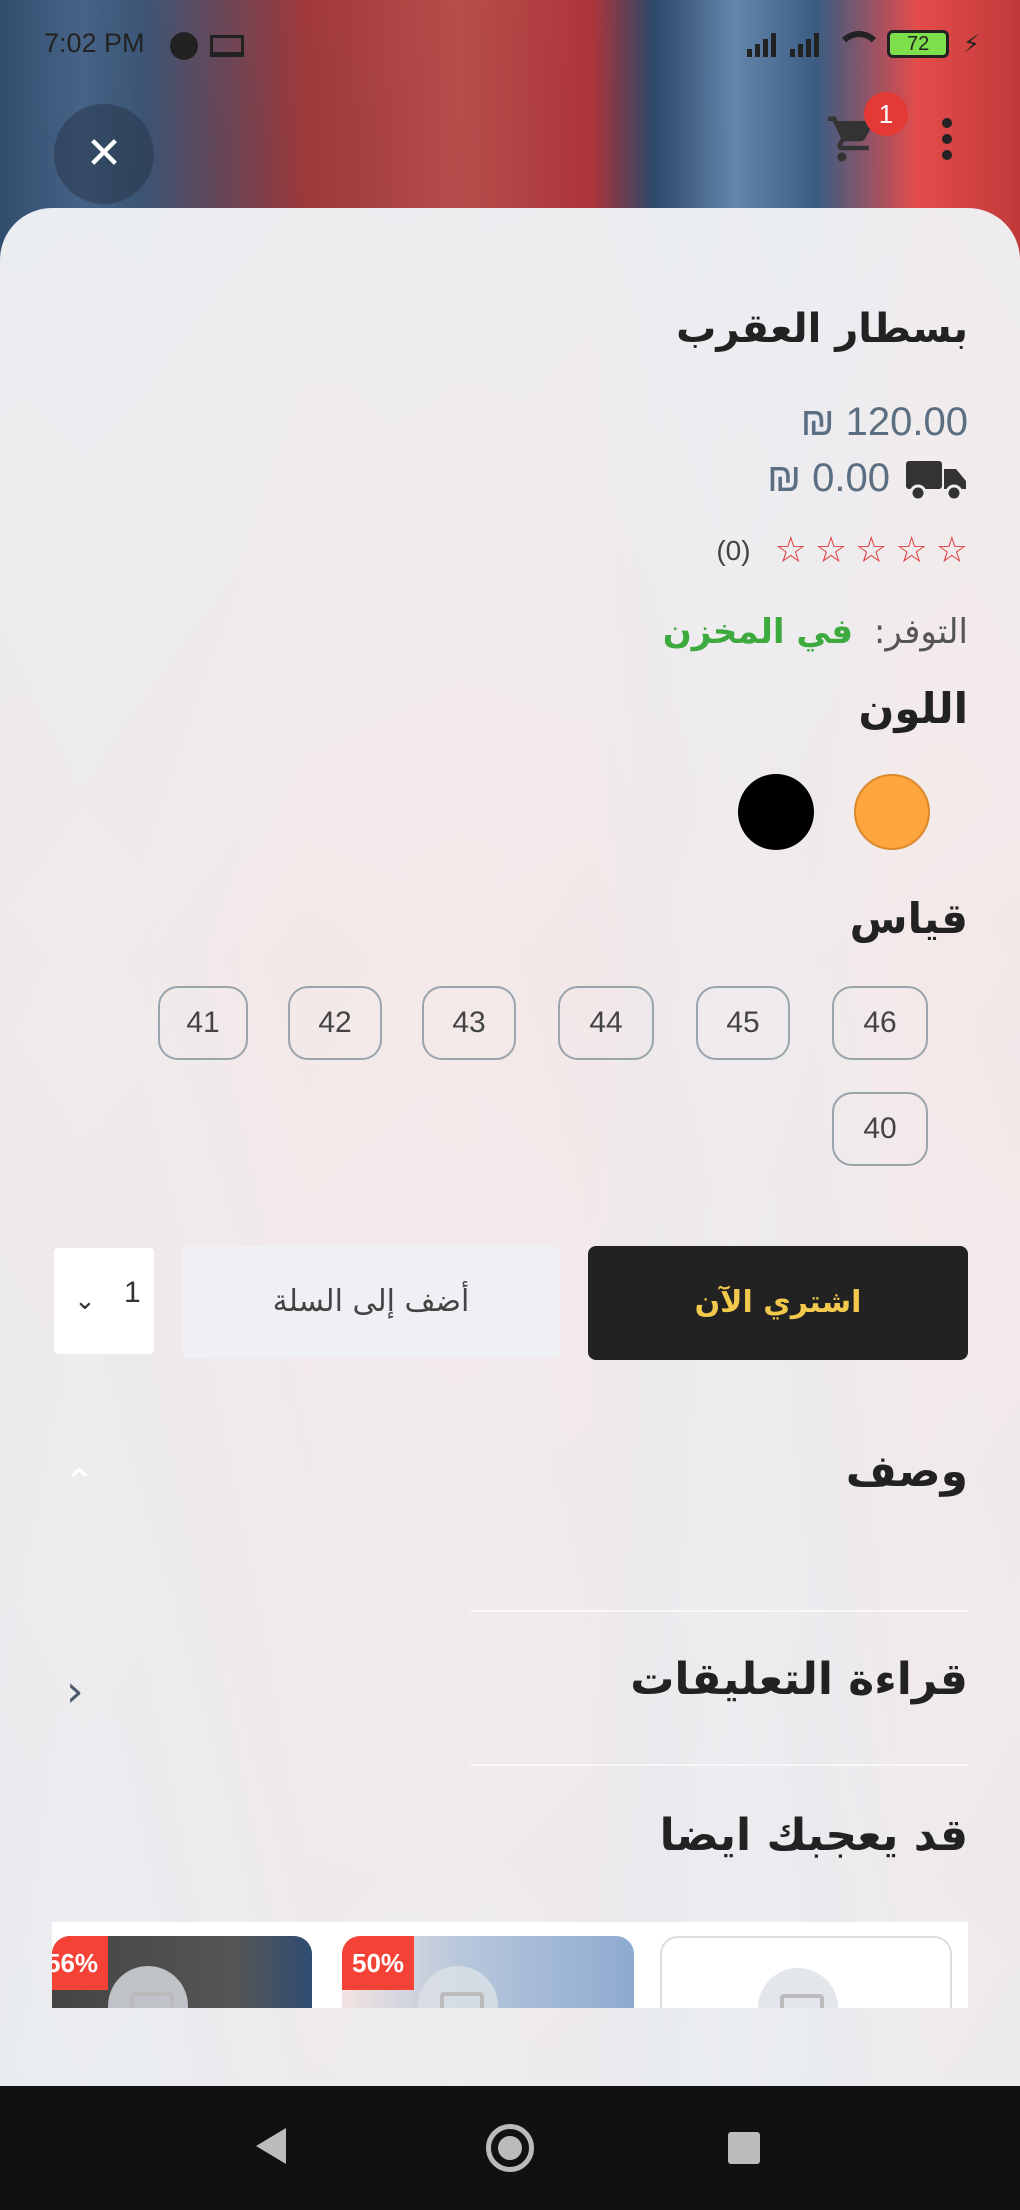 This screenshot has width=1020, height=2210. What do you see at coordinates (936, 480) in the screenshot?
I see `truck-icon` at bounding box center [936, 480].